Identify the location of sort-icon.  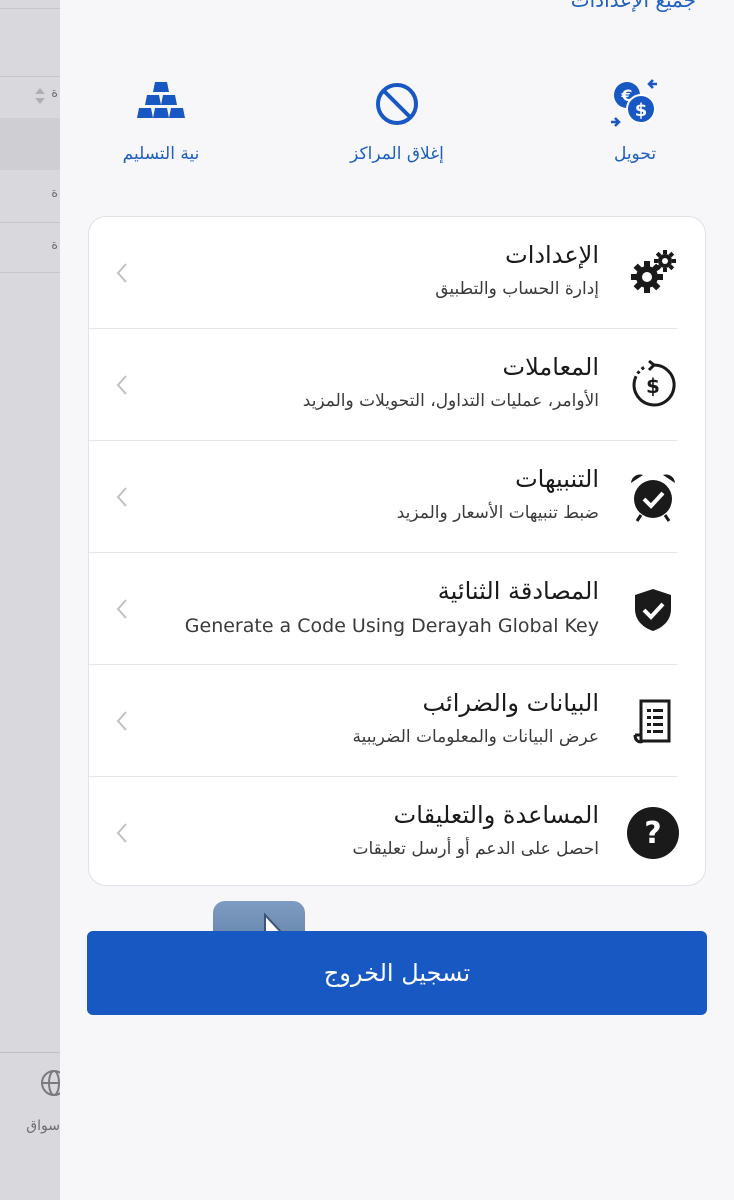
(40, 96).